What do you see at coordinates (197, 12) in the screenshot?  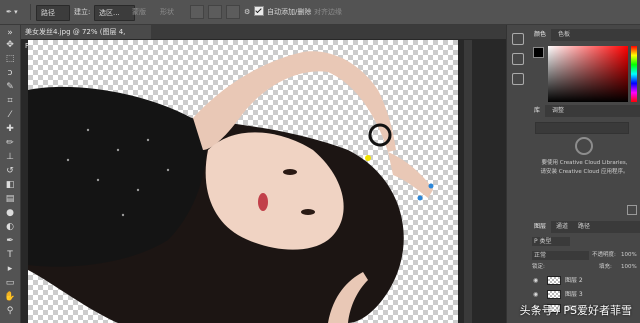 I see `path-operations-icon` at bounding box center [197, 12].